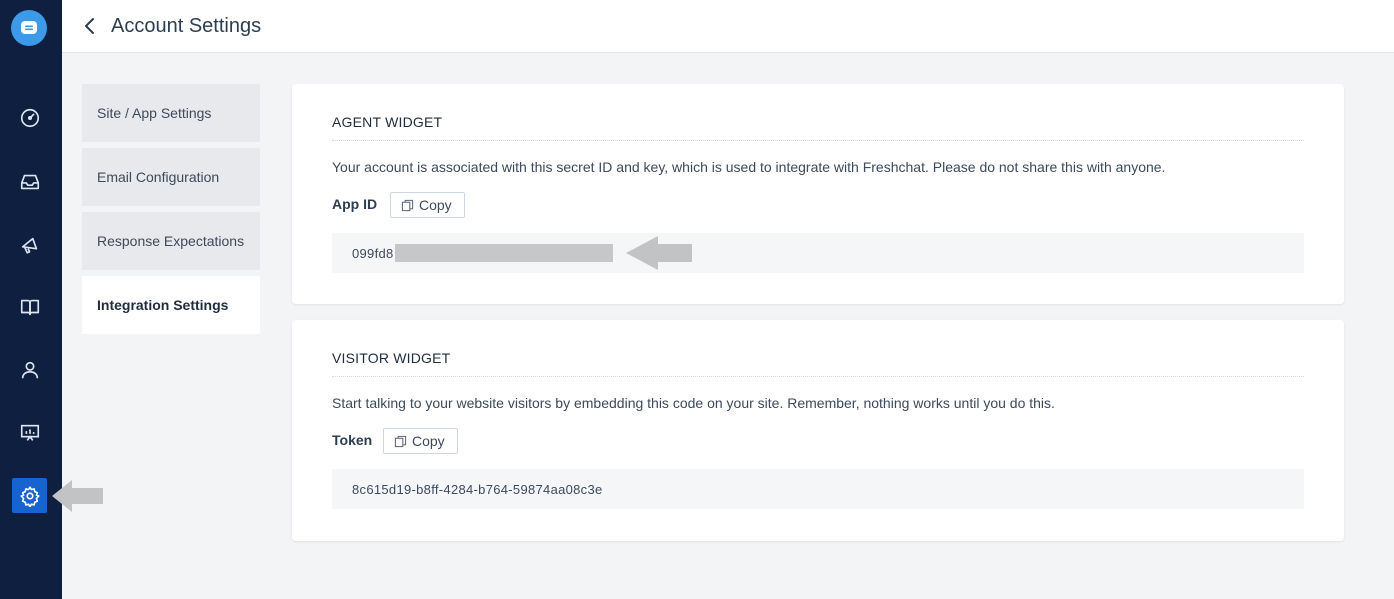 This screenshot has height=599, width=1394. I want to click on subnav-item-integration-settings: Integration Settings, so click(171, 305).